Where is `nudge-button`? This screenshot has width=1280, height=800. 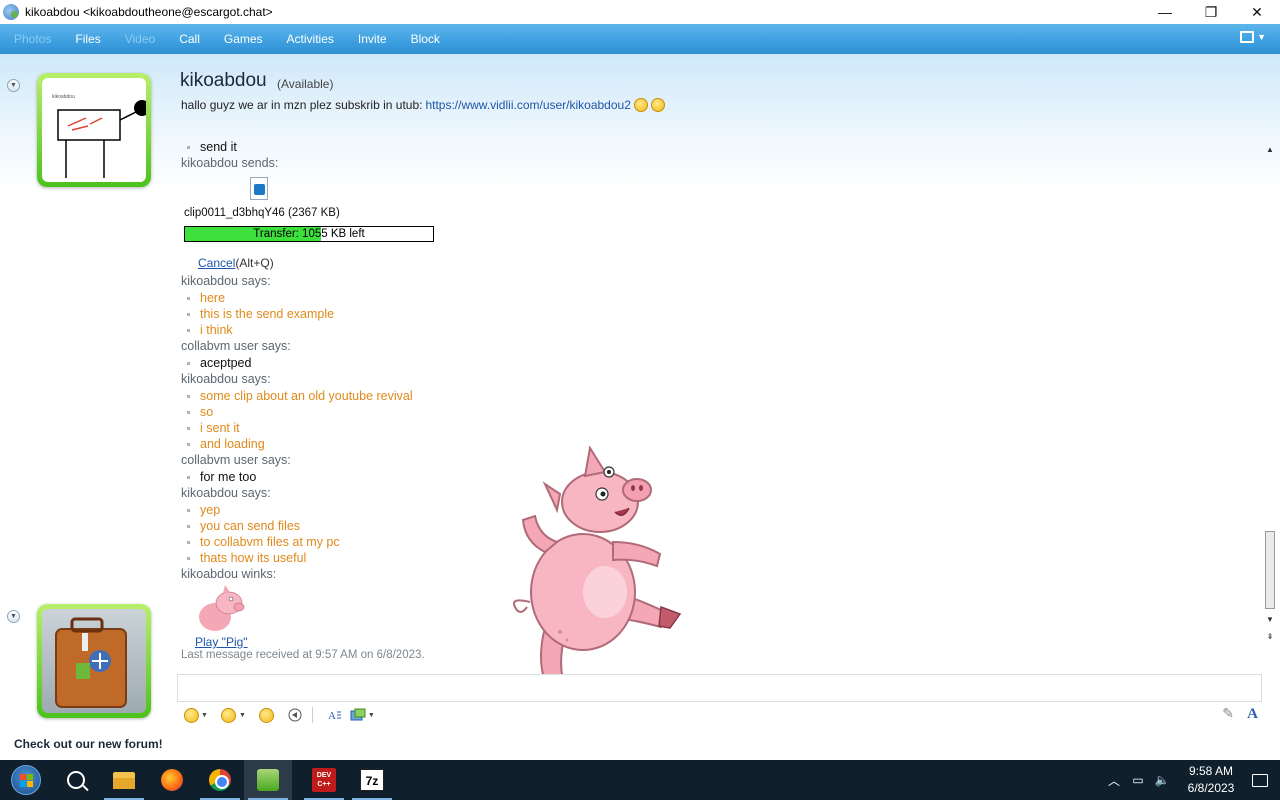
nudge-button is located at coordinates (267, 715).